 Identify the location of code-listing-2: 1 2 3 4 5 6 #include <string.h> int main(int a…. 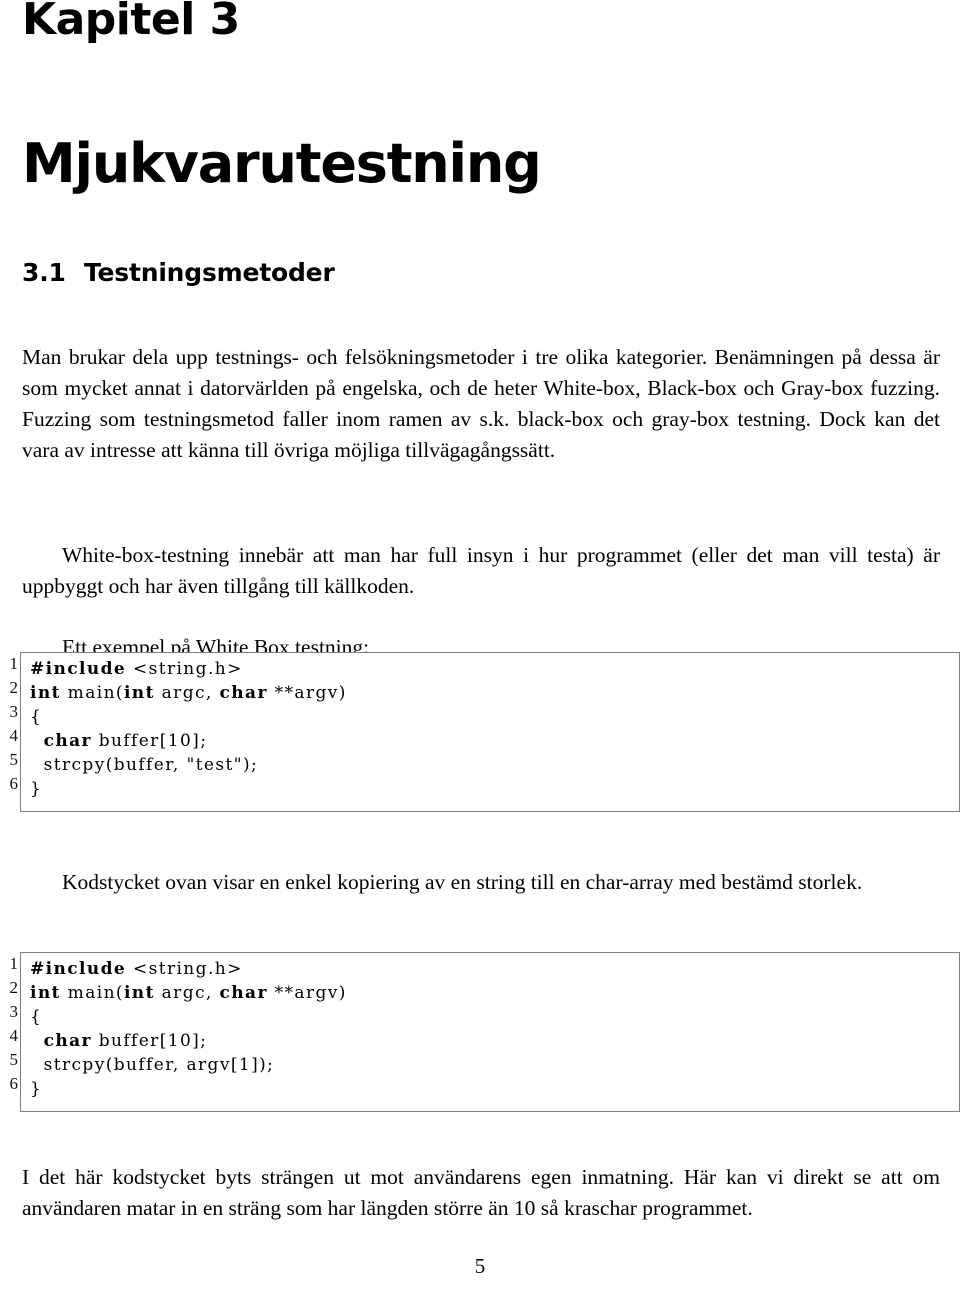
(480, 1032).